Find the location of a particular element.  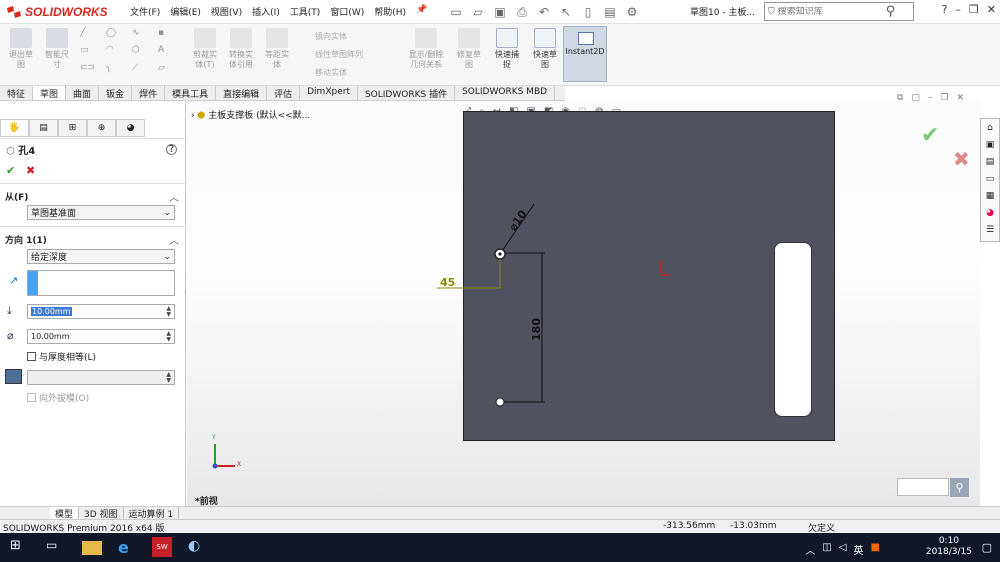

view-palette-icon: ▦ is located at coordinates (990, 195).